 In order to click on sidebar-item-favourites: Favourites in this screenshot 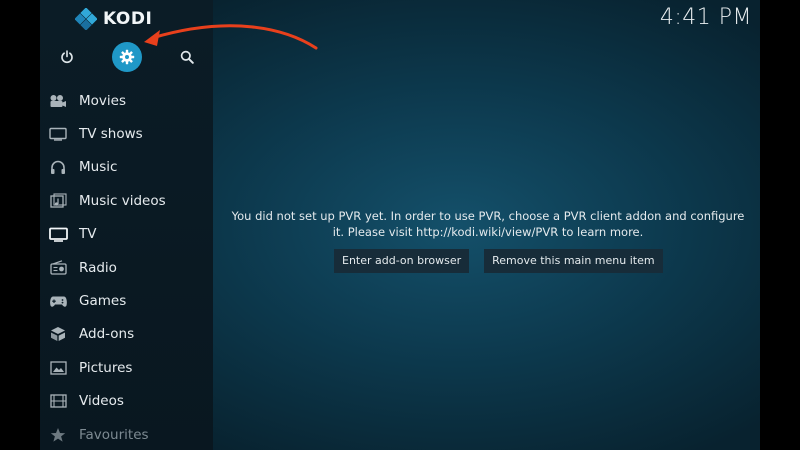, I will do `click(126, 434)`.